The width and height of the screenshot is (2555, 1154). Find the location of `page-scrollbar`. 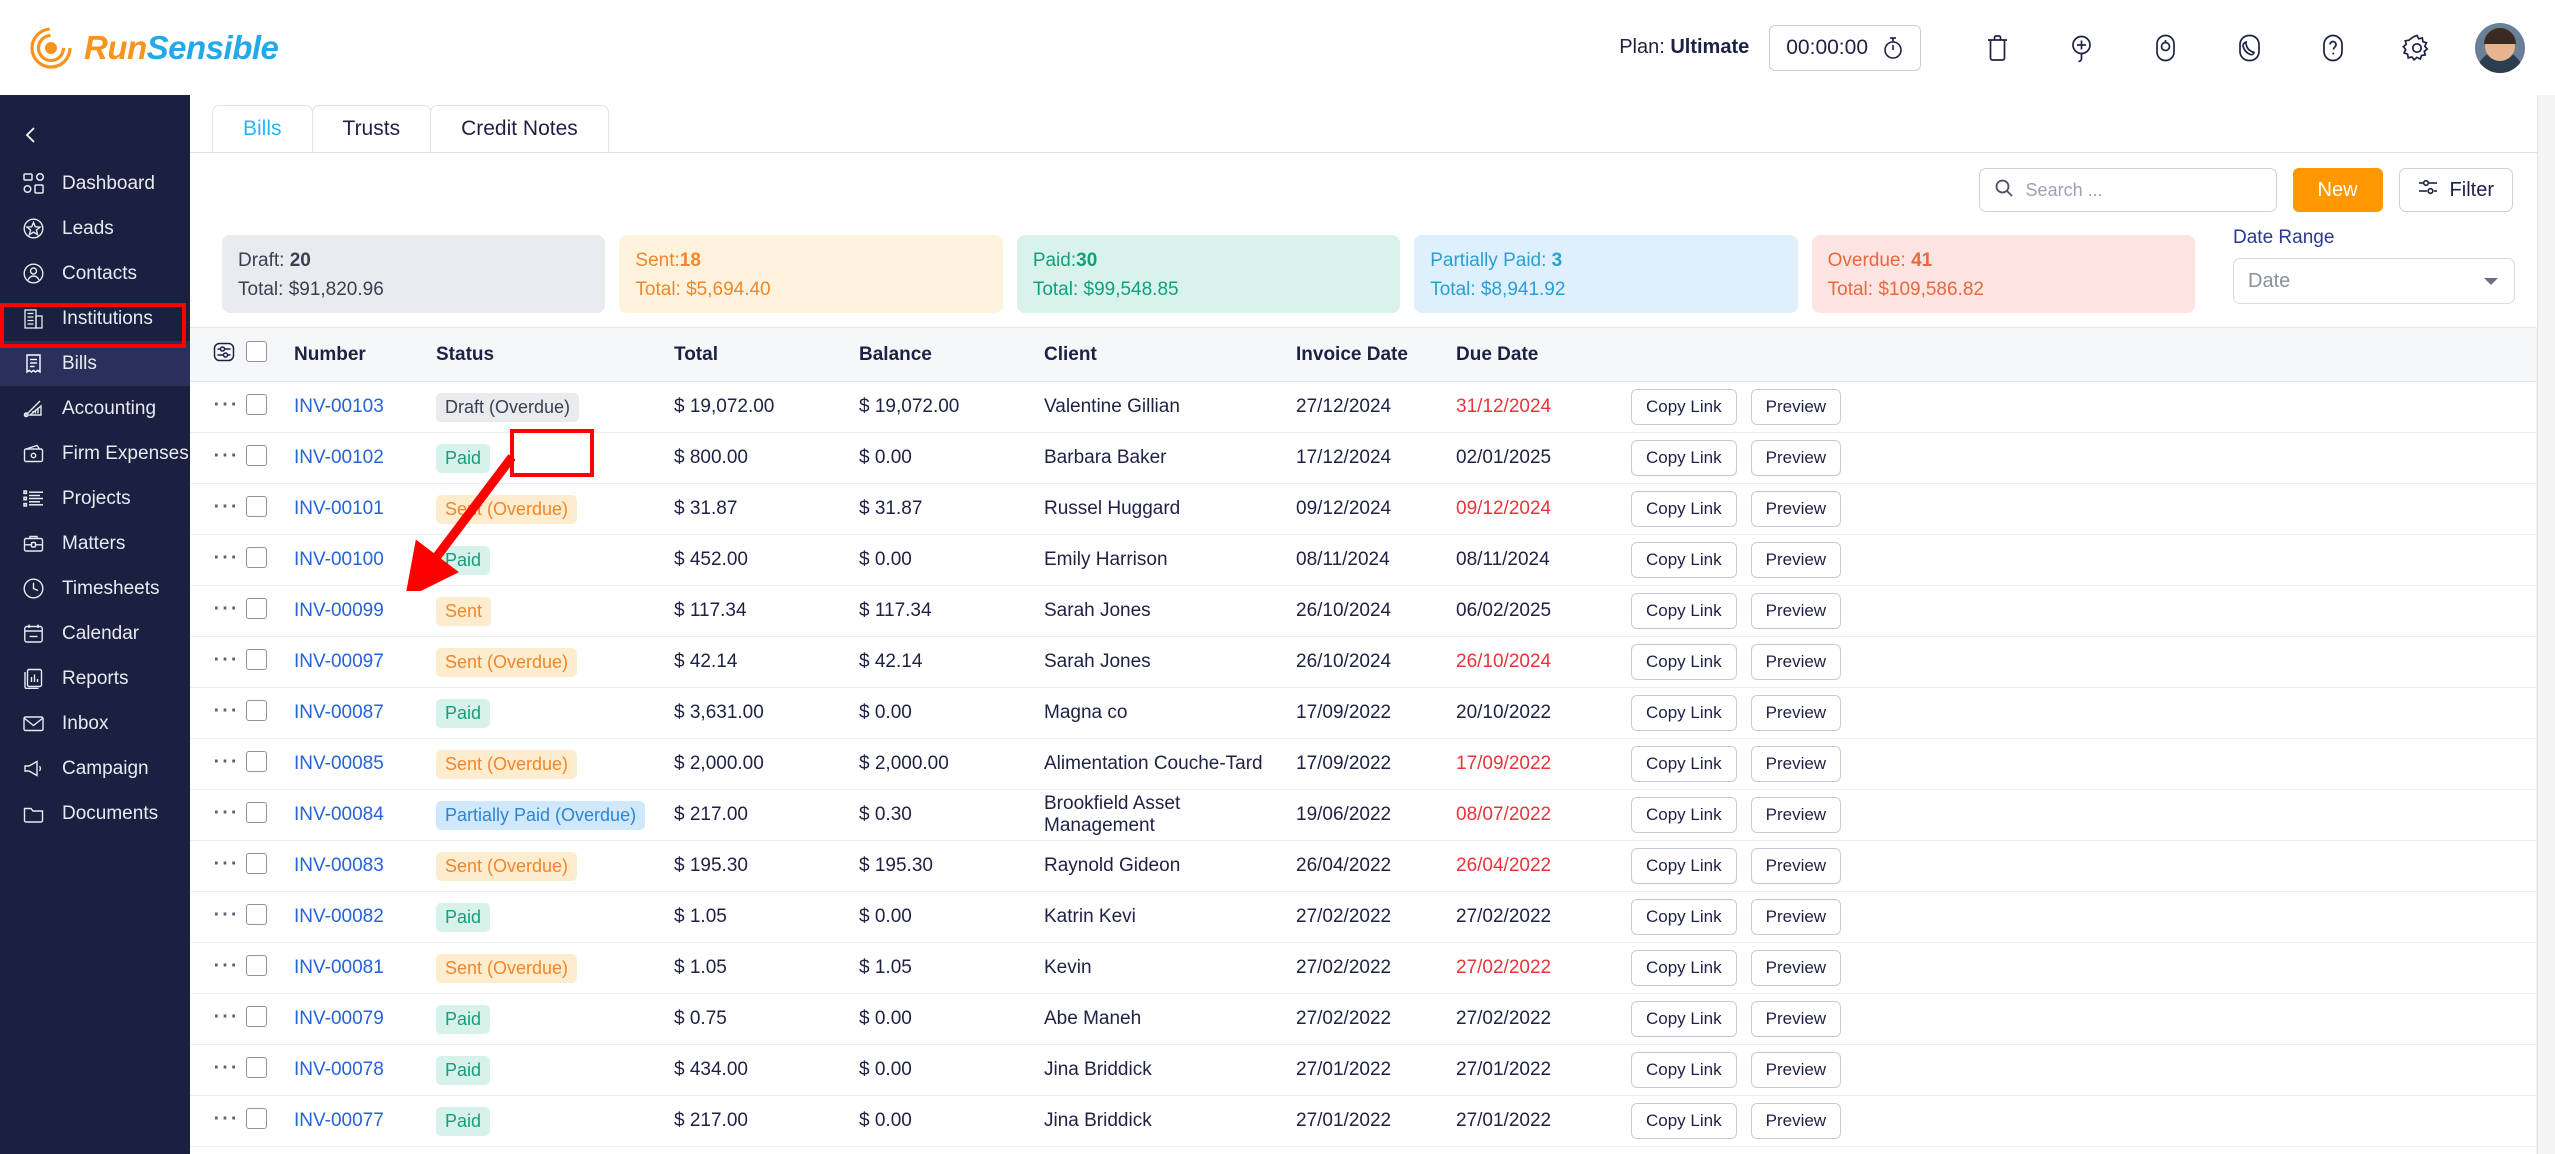

page-scrollbar is located at coordinates (2546, 577).